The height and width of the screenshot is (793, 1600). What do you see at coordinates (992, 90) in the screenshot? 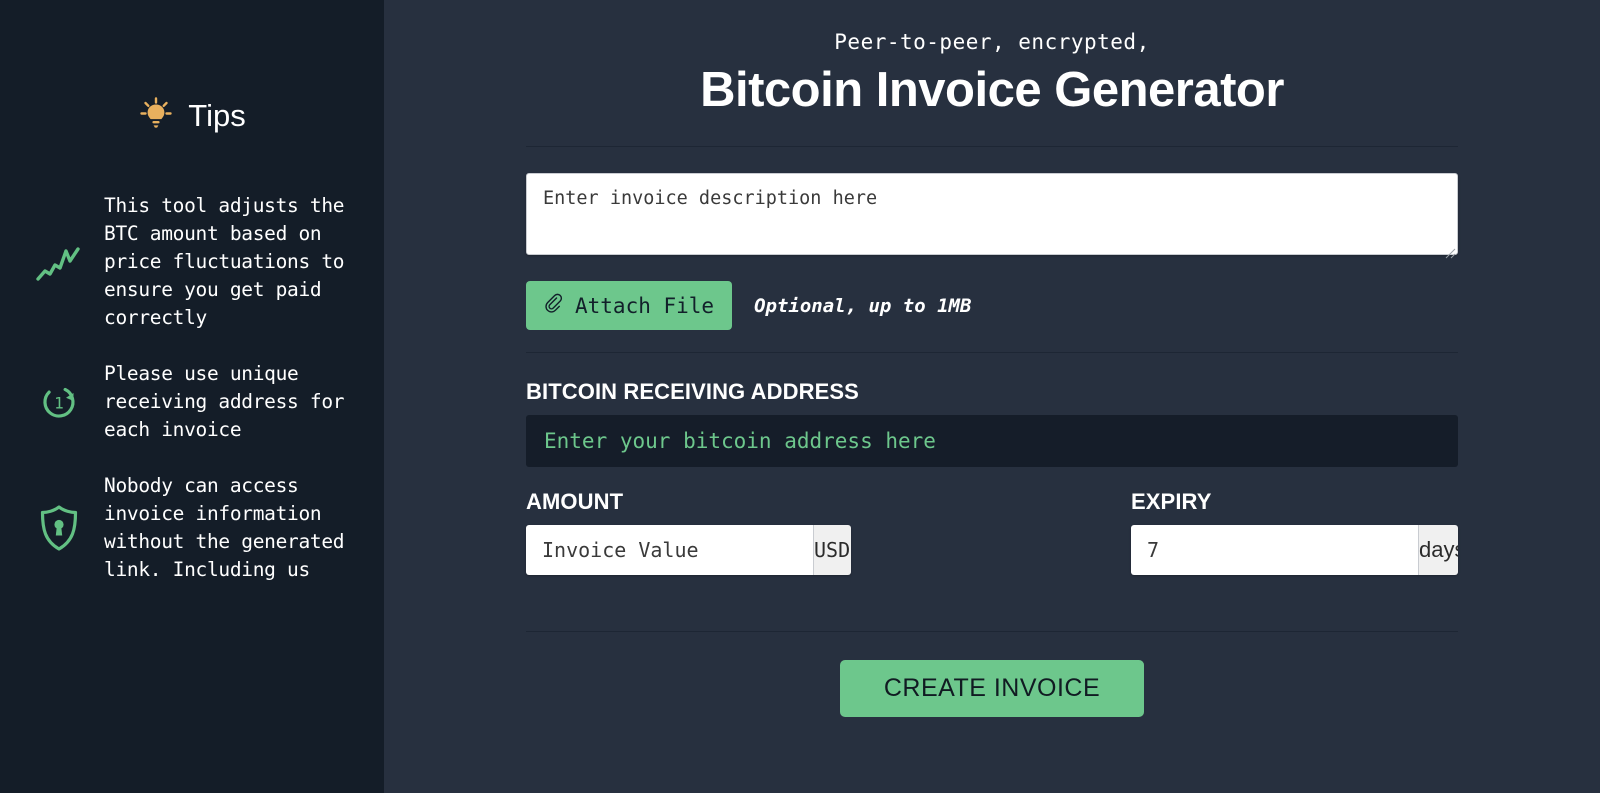
I see `page-title: Bitcoin Invoice Generator` at bounding box center [992, 90].